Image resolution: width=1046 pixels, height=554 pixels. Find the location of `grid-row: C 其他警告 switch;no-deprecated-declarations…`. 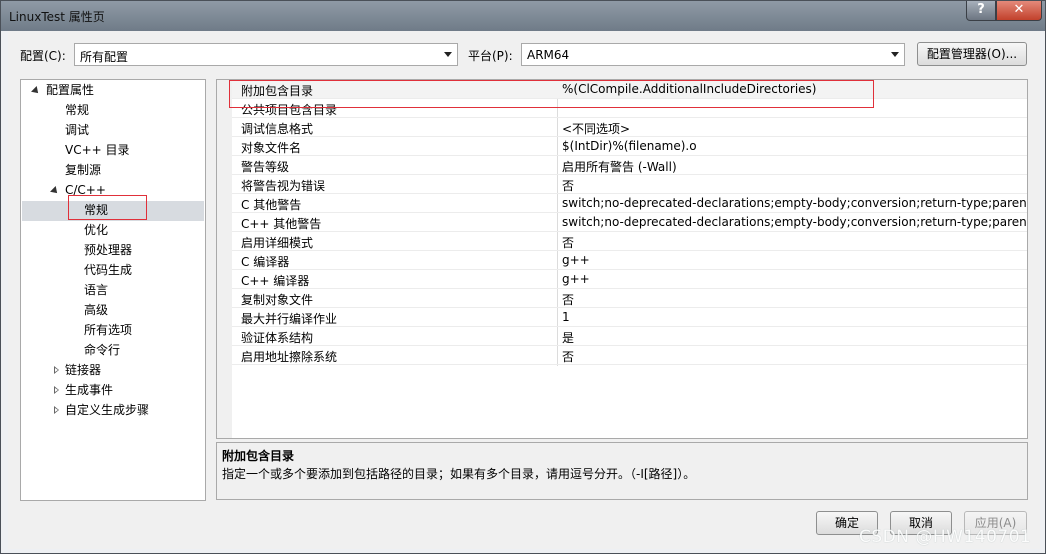

grid-row: C 其他警告 switch;no-deprecated-declarations… is located at coordinates (629, 203).